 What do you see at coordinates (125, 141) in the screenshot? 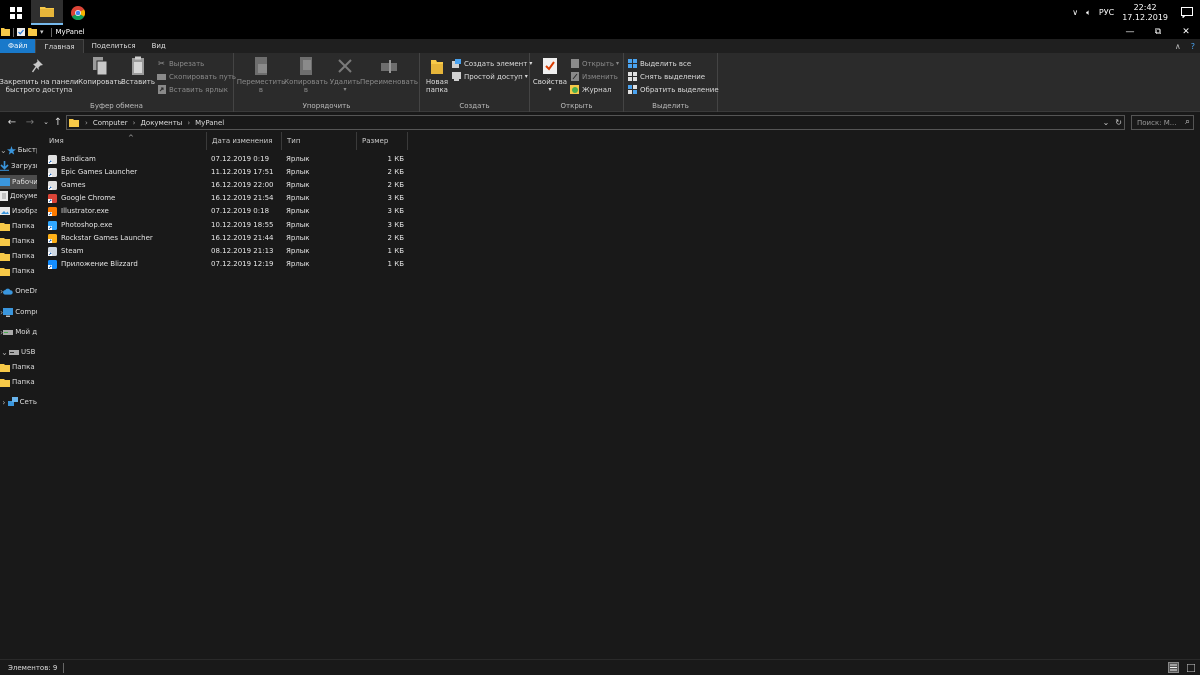
I see `column-header-name: Имя ^` at bounding box center [125, 141].